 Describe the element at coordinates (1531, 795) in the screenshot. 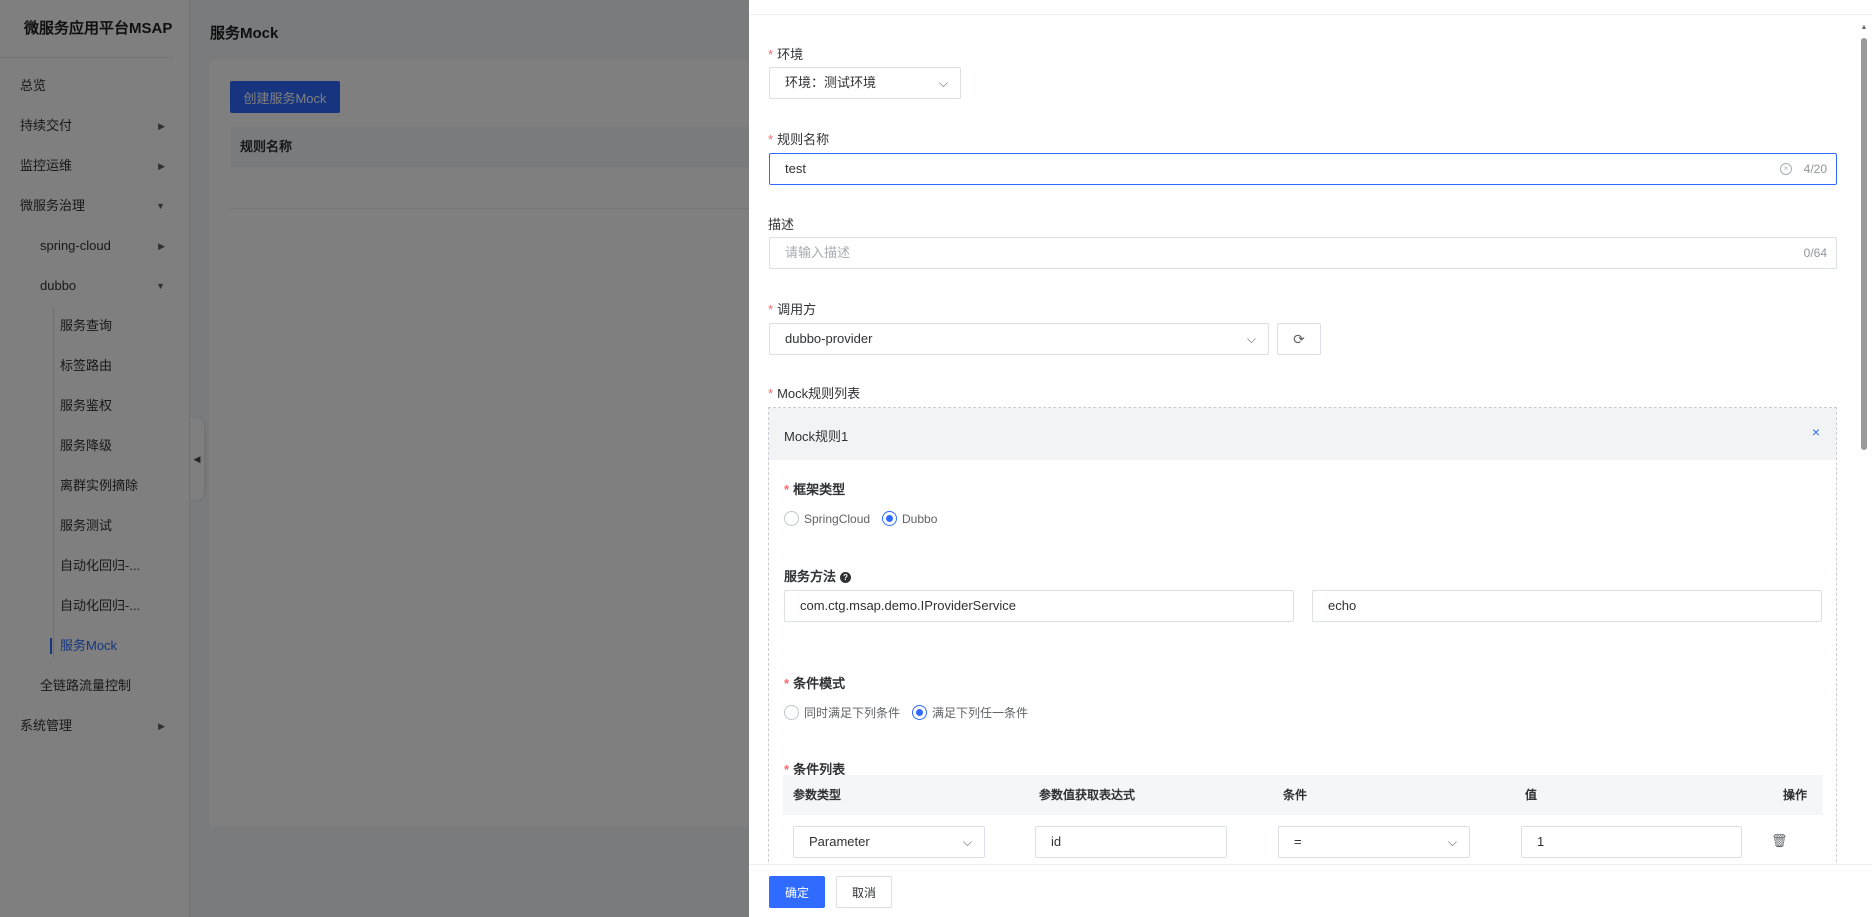

I see `column-header-value: 值` at that location.